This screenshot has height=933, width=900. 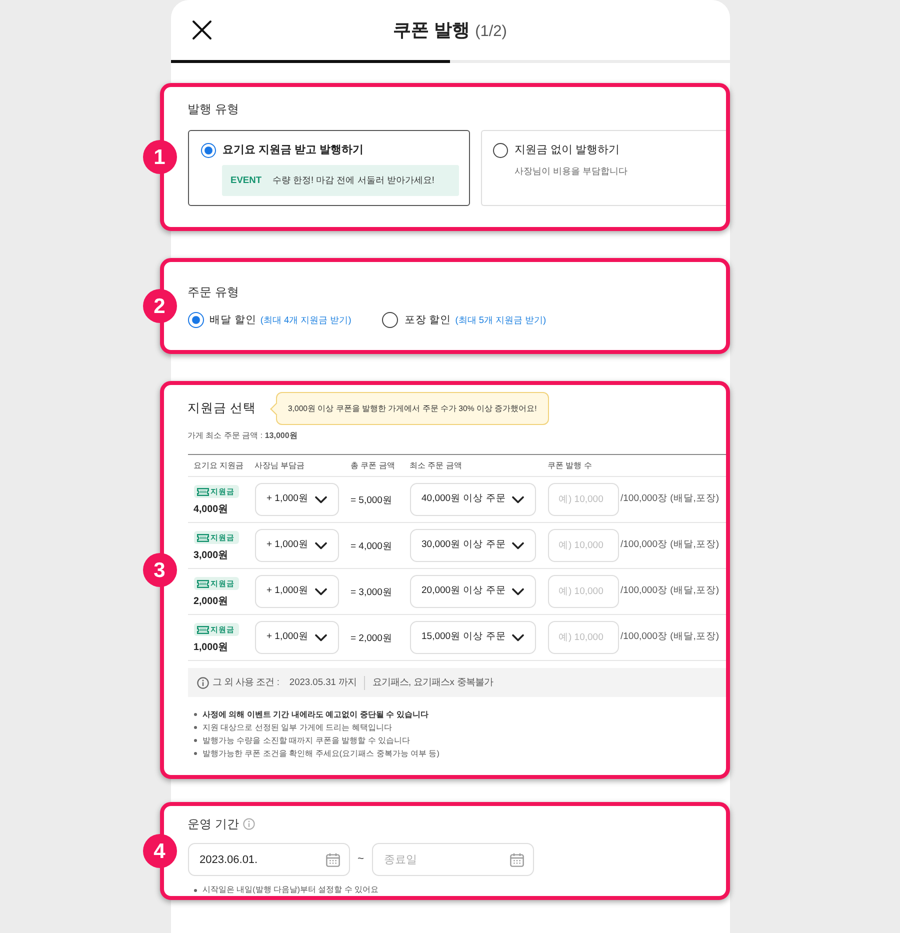 I want to click on dialog-title: 쿠폰 발행, so click(x=431, y=30).